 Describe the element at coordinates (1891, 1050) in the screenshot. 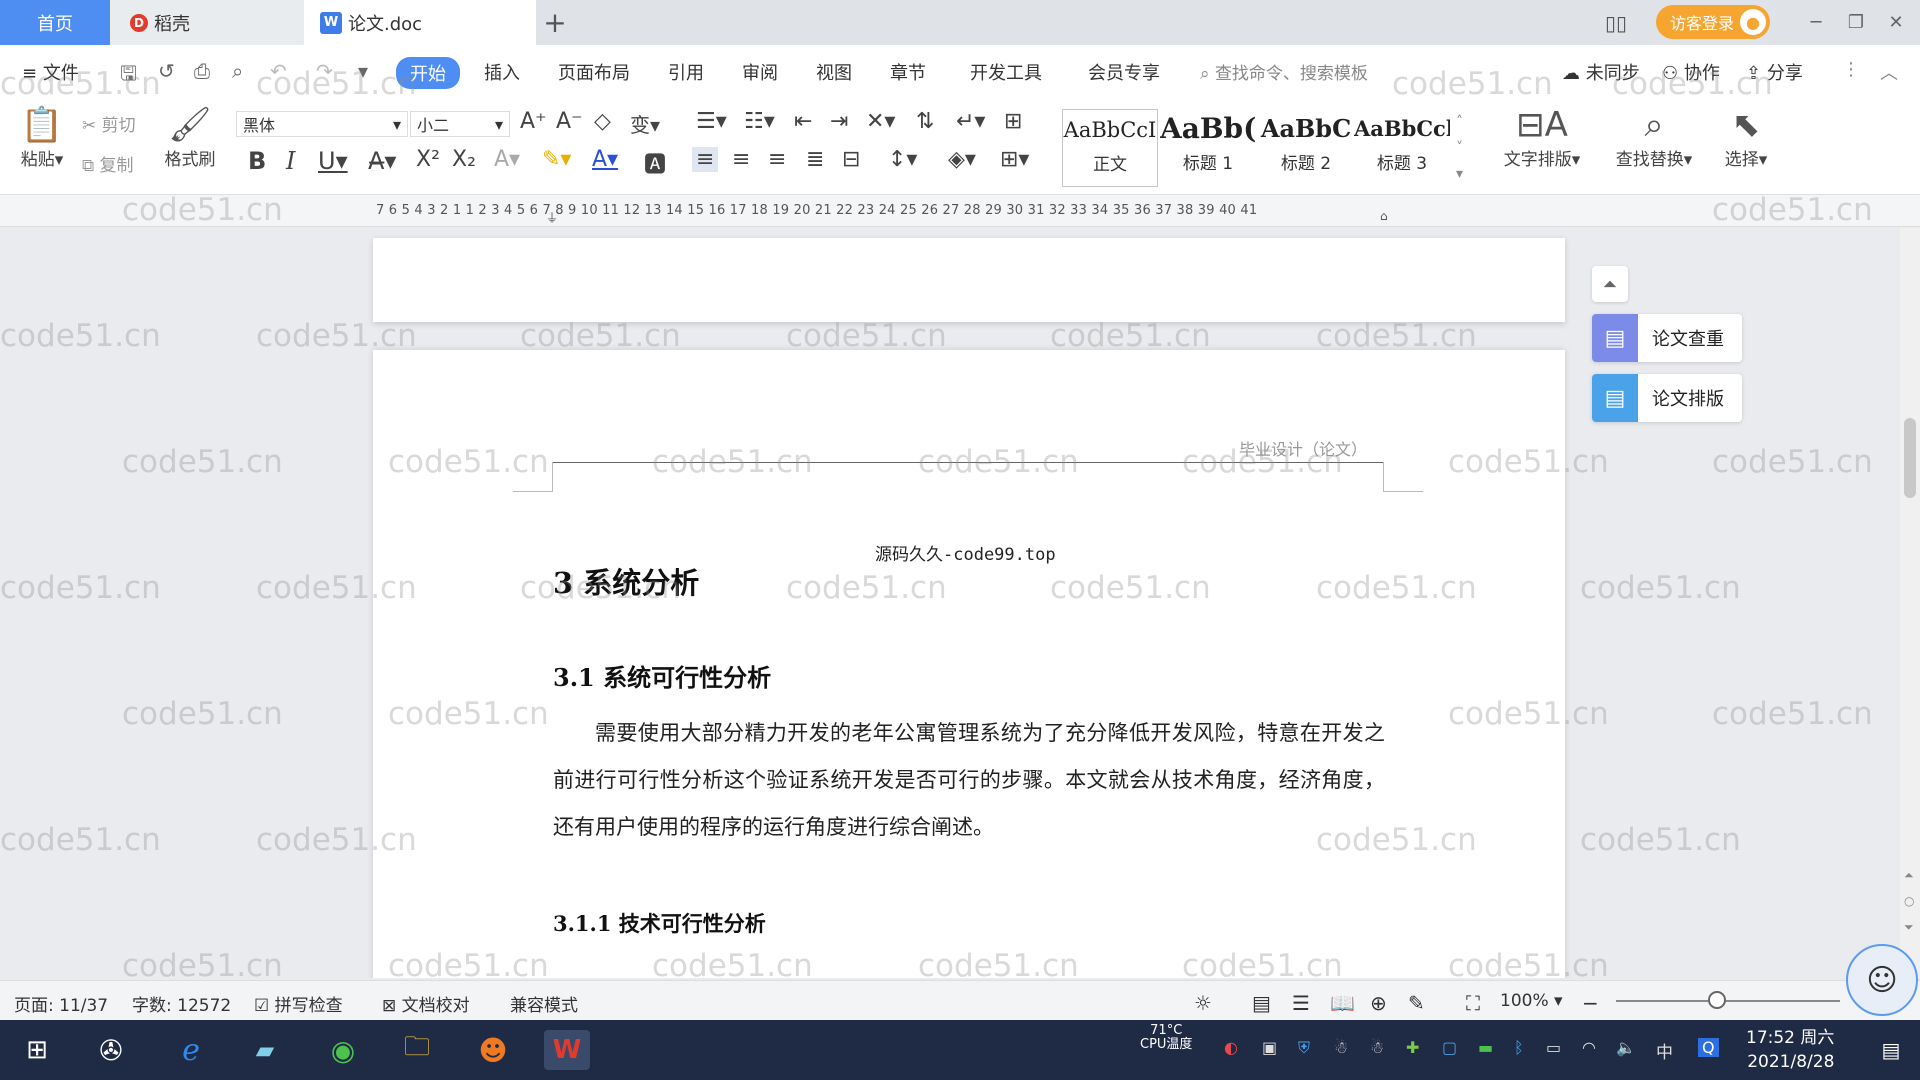

I see `notification-center-icon: ▤` at that location.